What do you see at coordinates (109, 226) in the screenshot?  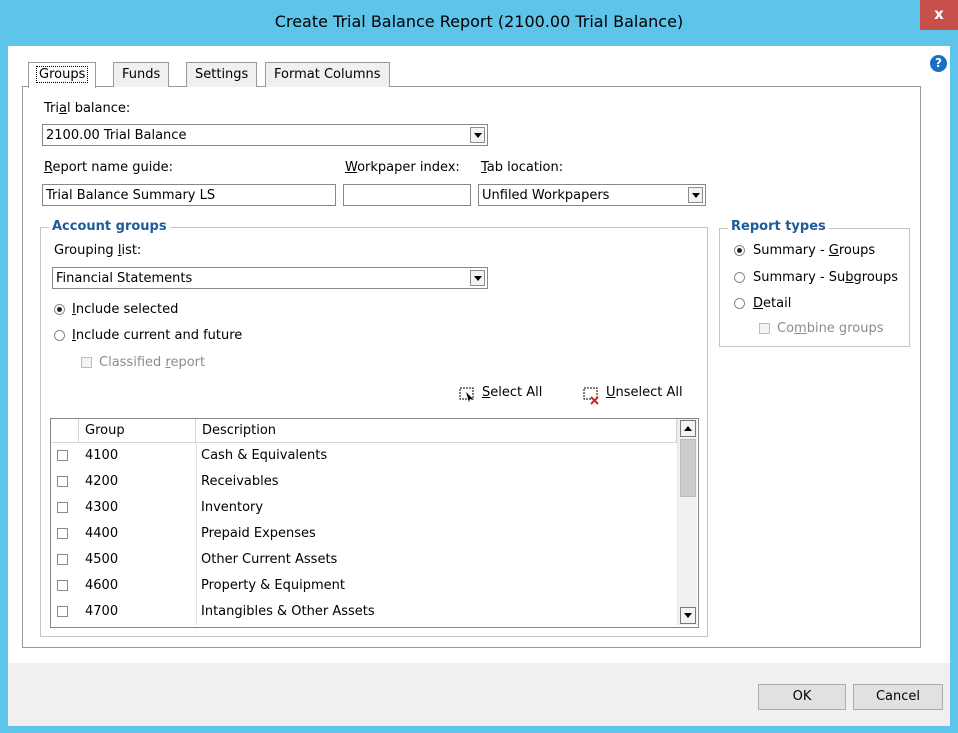 I see `account-groups-title: Account groups` at bounding box center [109, 226].